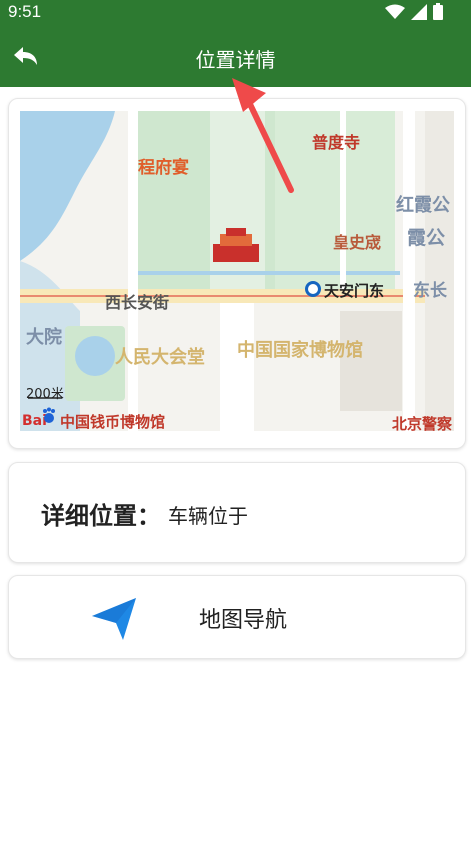 Image resolution: width=471 pixels, height=843 pixels. What do you see at coordinates (430, 291) in the screenshot?
I see `map-label-dong-chang: 东长` at bounding box center [430, 291].